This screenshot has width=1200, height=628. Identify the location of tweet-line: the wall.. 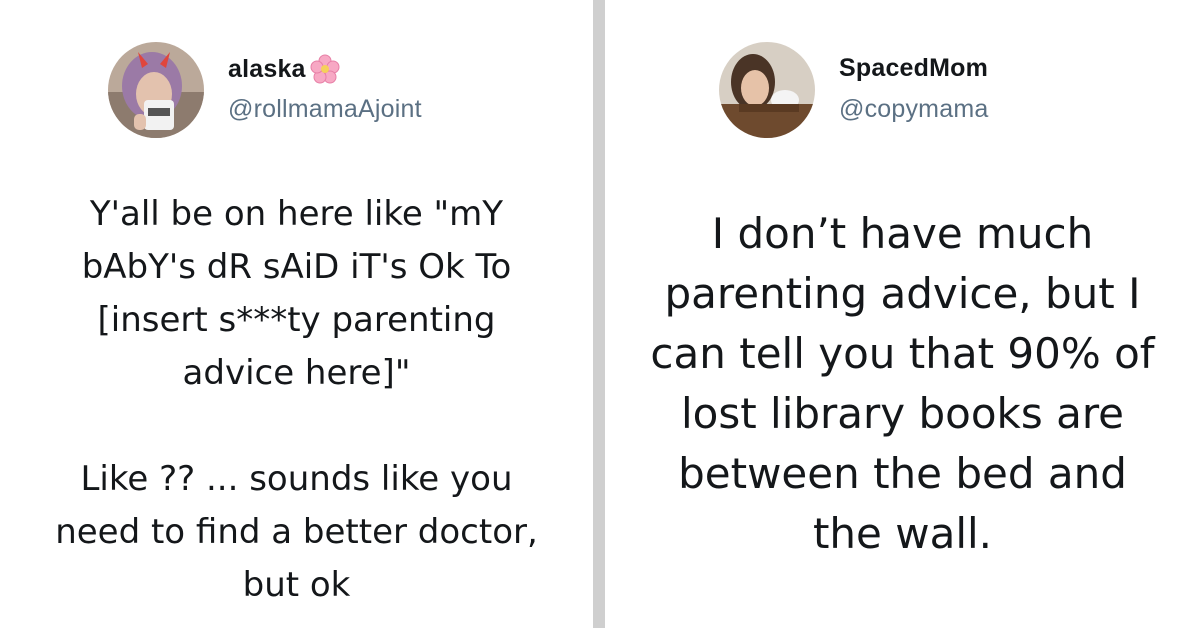
(902, 533).